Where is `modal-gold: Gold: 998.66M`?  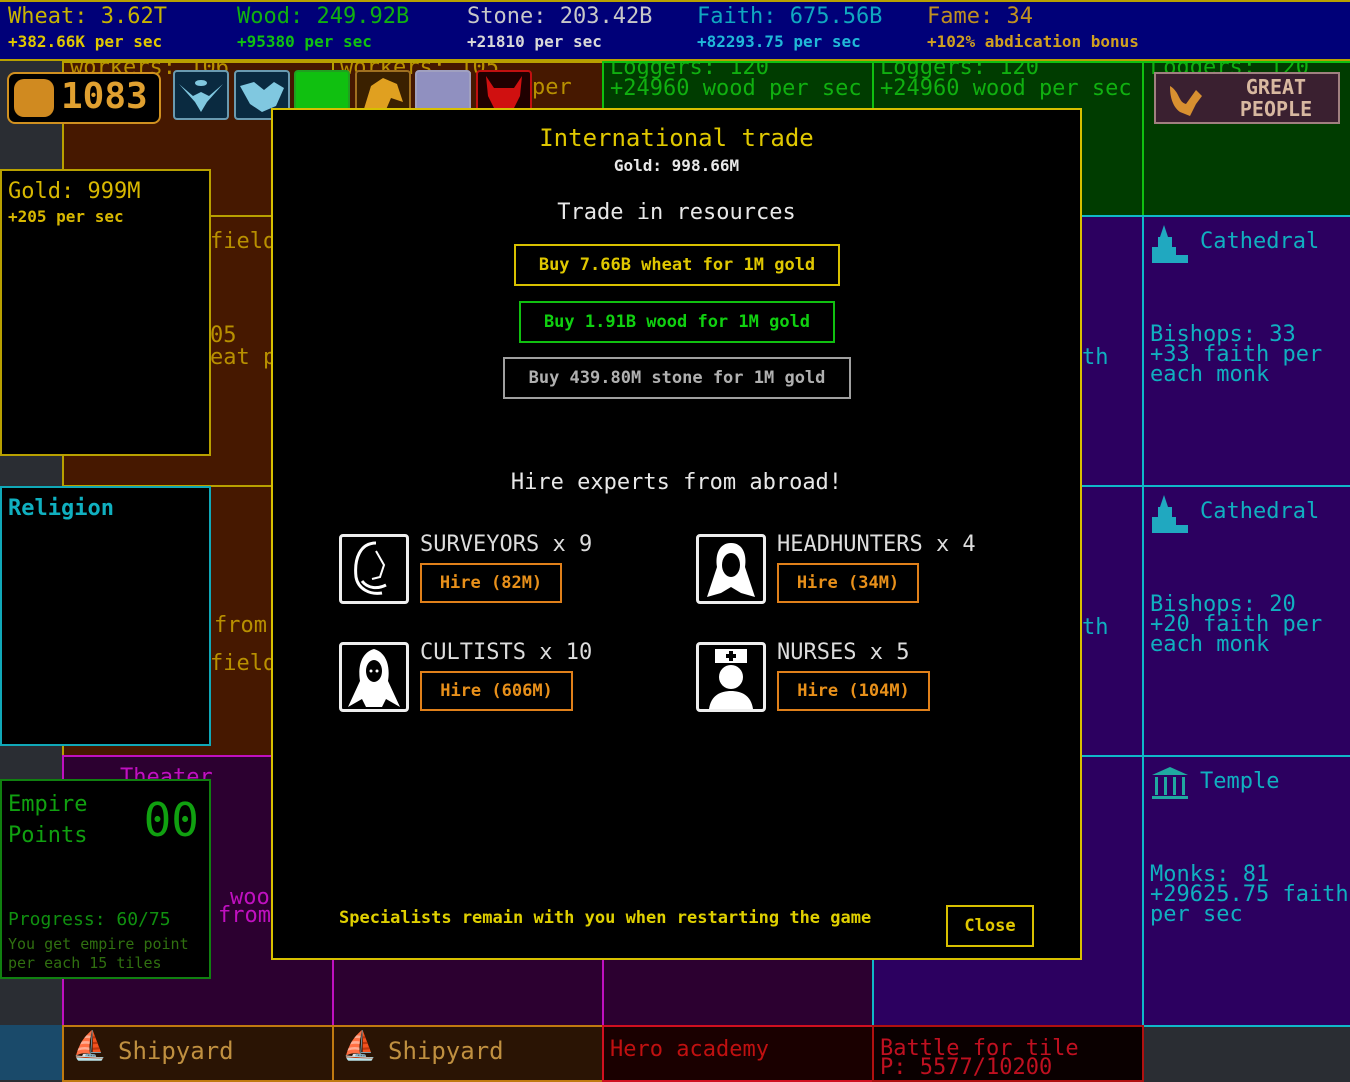 modal-gold: Gold: 998.66M is located at coordinates (676, 165).